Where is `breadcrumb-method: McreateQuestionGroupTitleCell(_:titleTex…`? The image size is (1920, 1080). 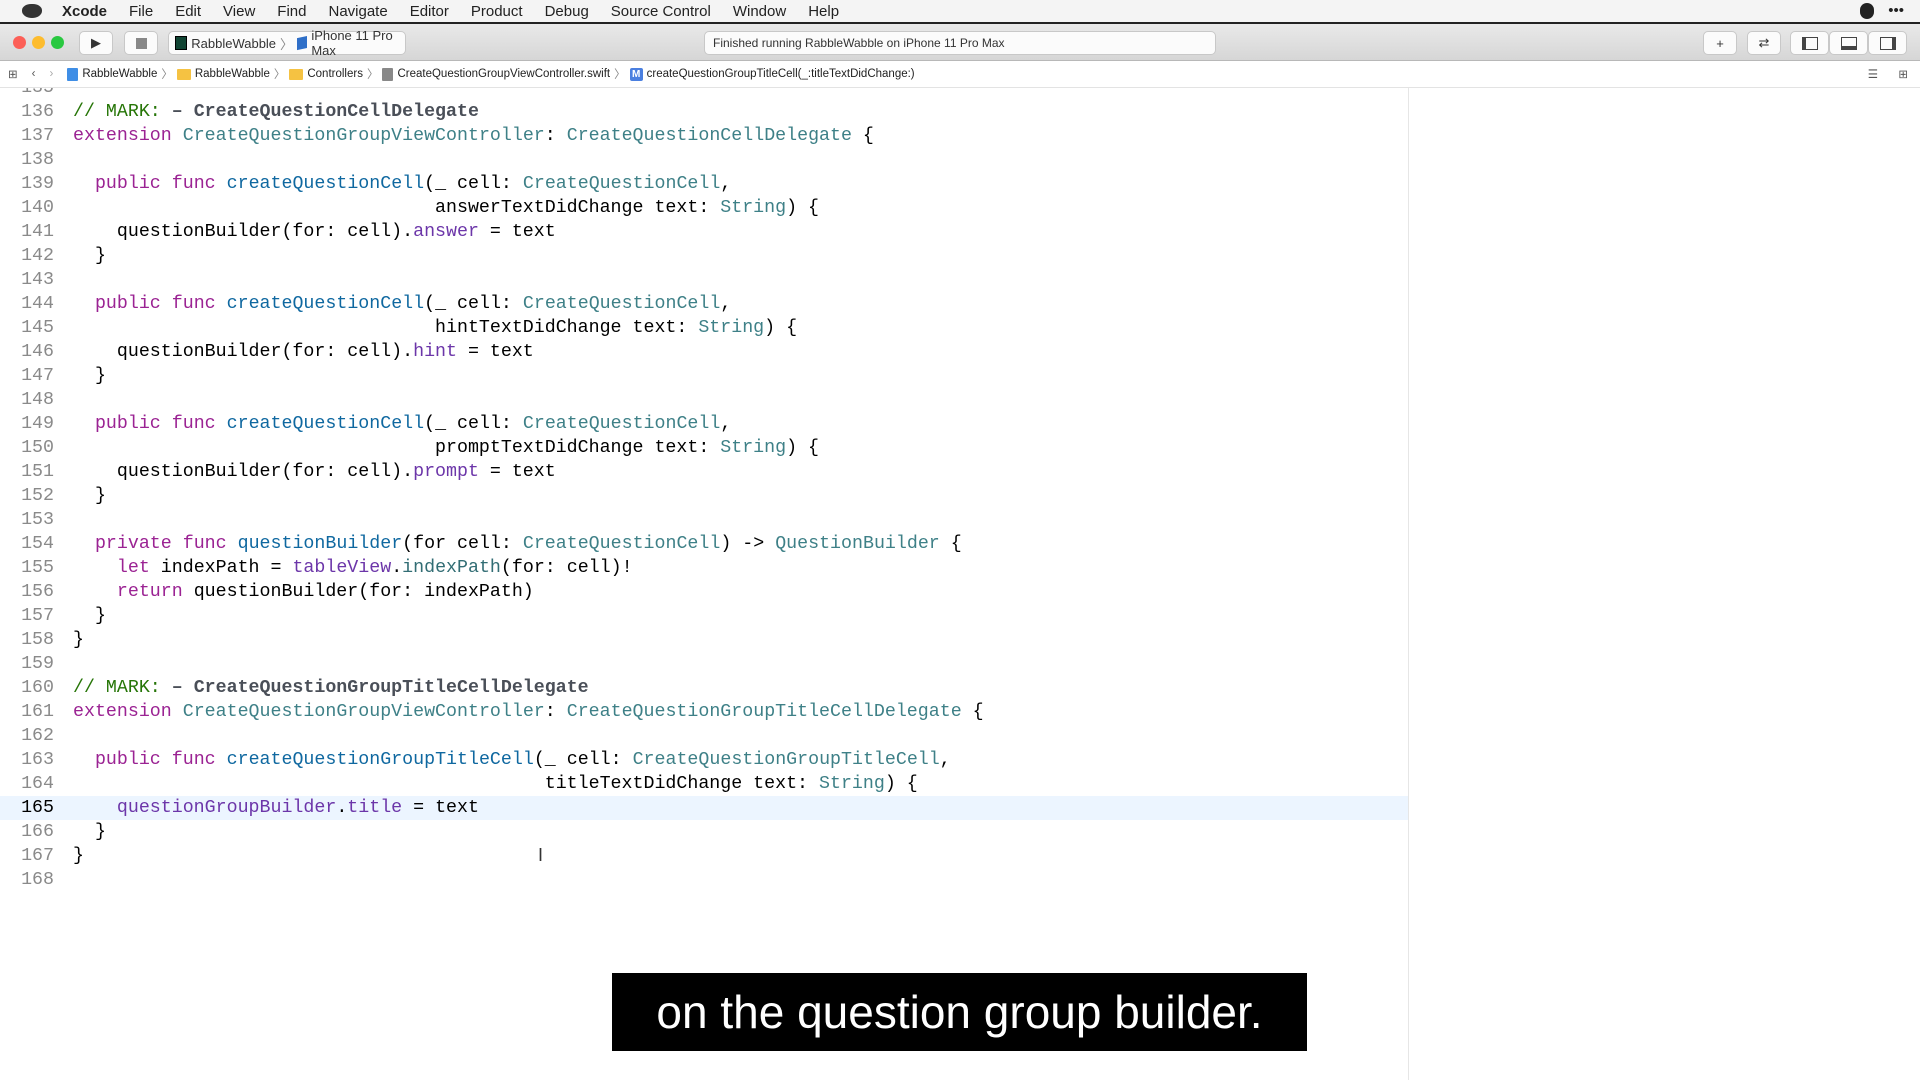
breadcrumb-method: McreateQuestionGroupTitleCell(_:titleTex… is located at coordinates (772, 74).